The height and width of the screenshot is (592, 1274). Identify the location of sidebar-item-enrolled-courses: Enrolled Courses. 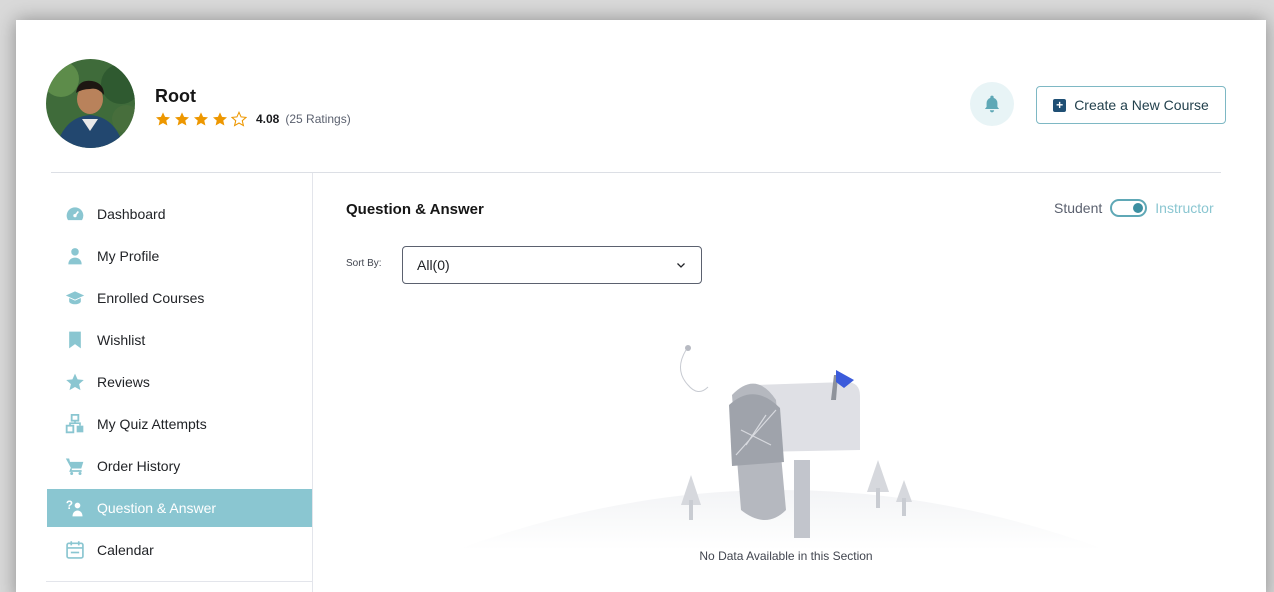
(179, 298).